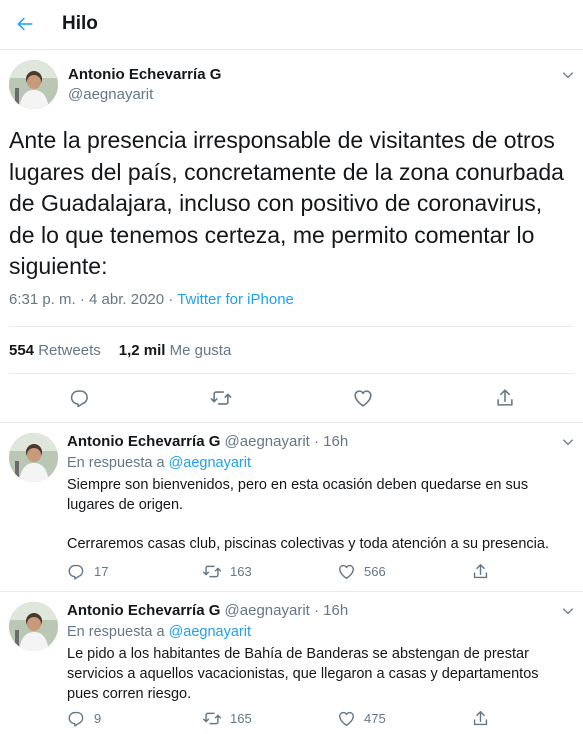 The height and width of the screenshot is (734, 583). I want to click on tweet-timestamp: 6:31 p. m. · 4 abr. 2020 ·, so click(93, 299).